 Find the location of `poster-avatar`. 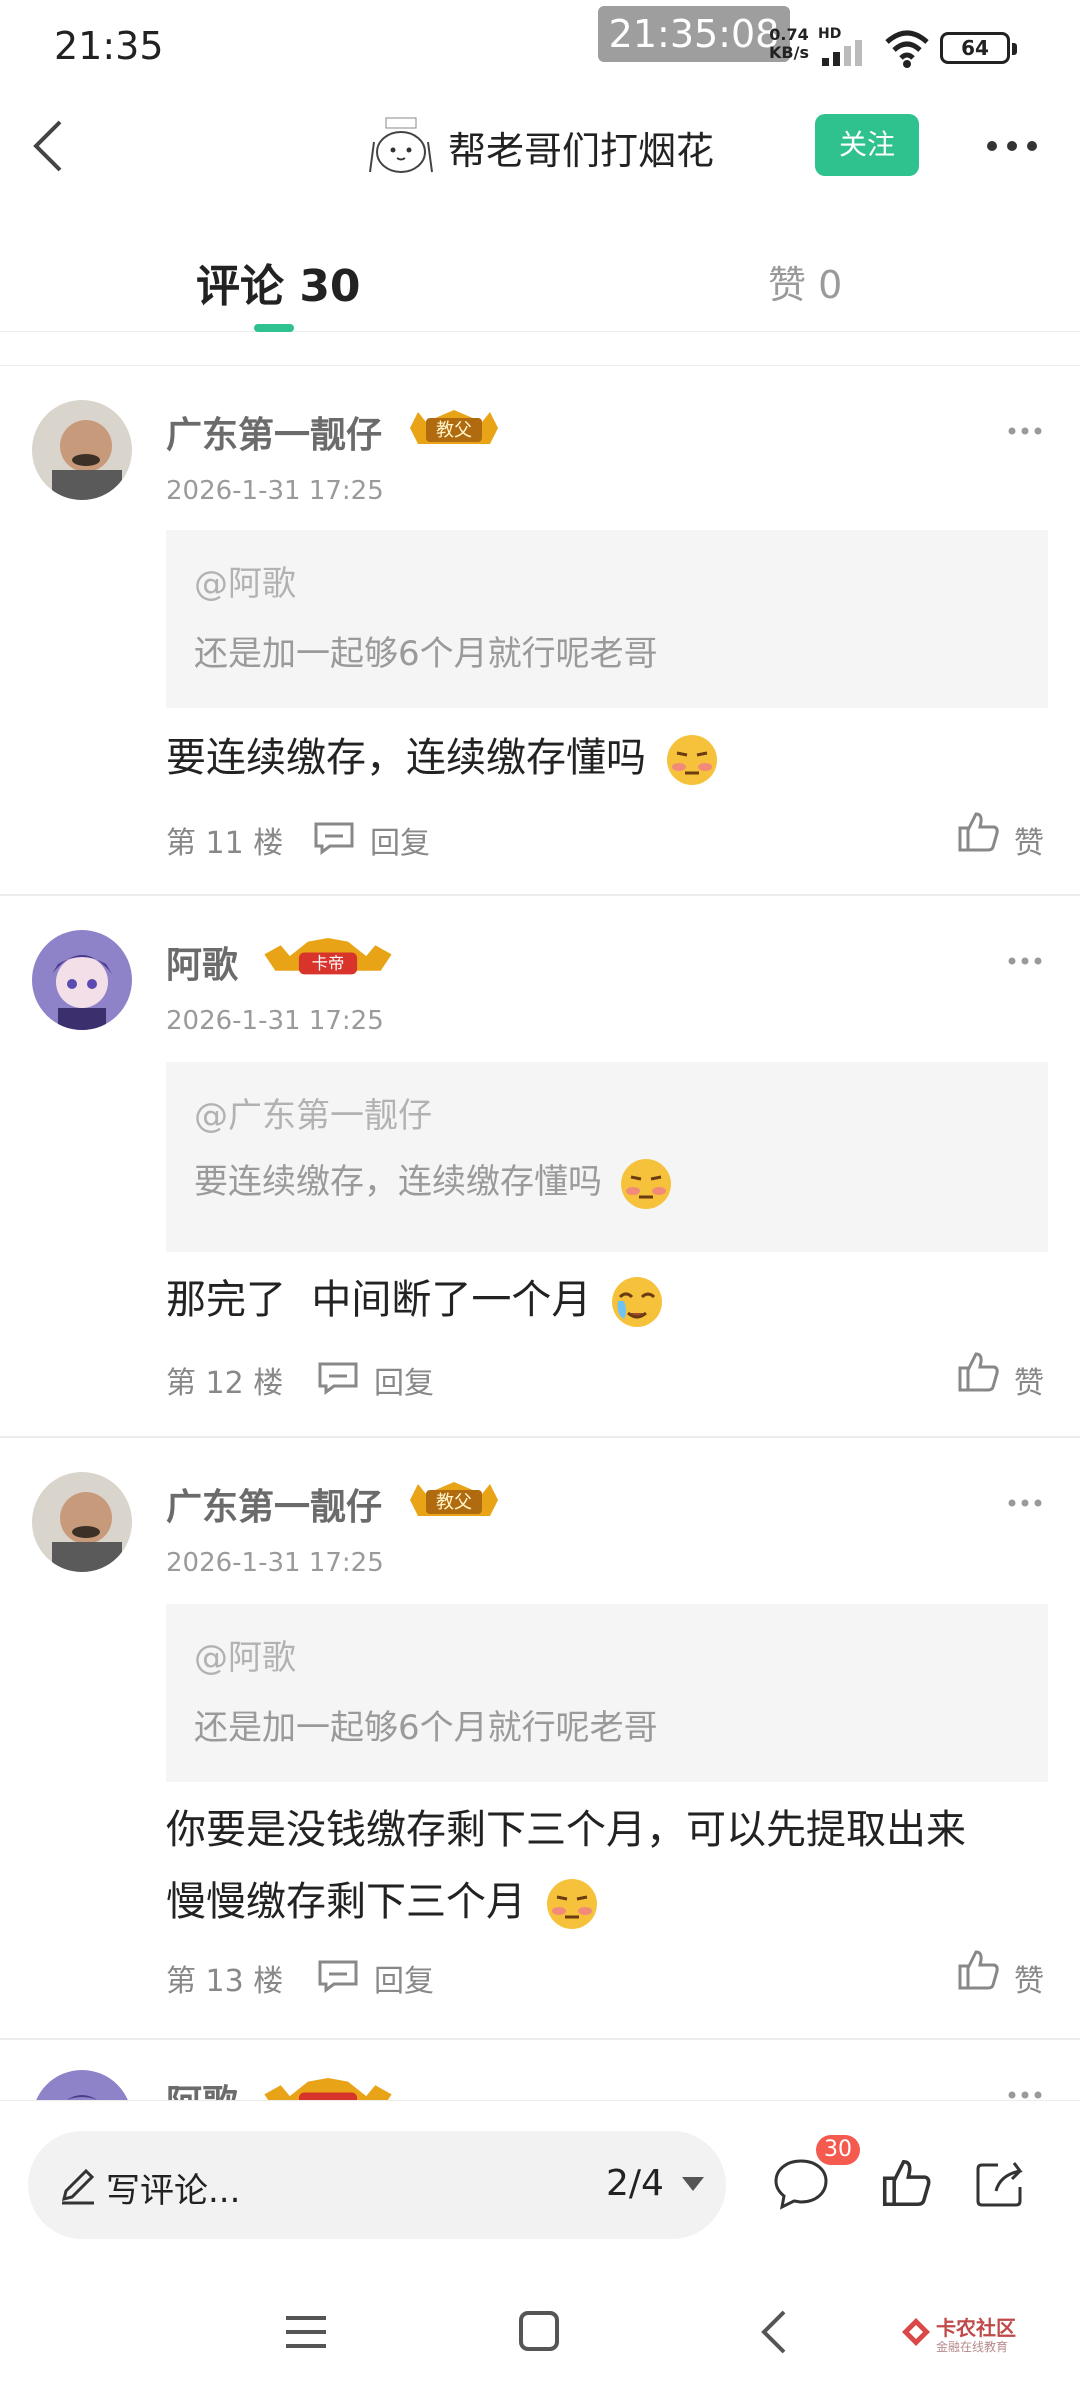

poster-avatar is located at coordinates (401, 147).